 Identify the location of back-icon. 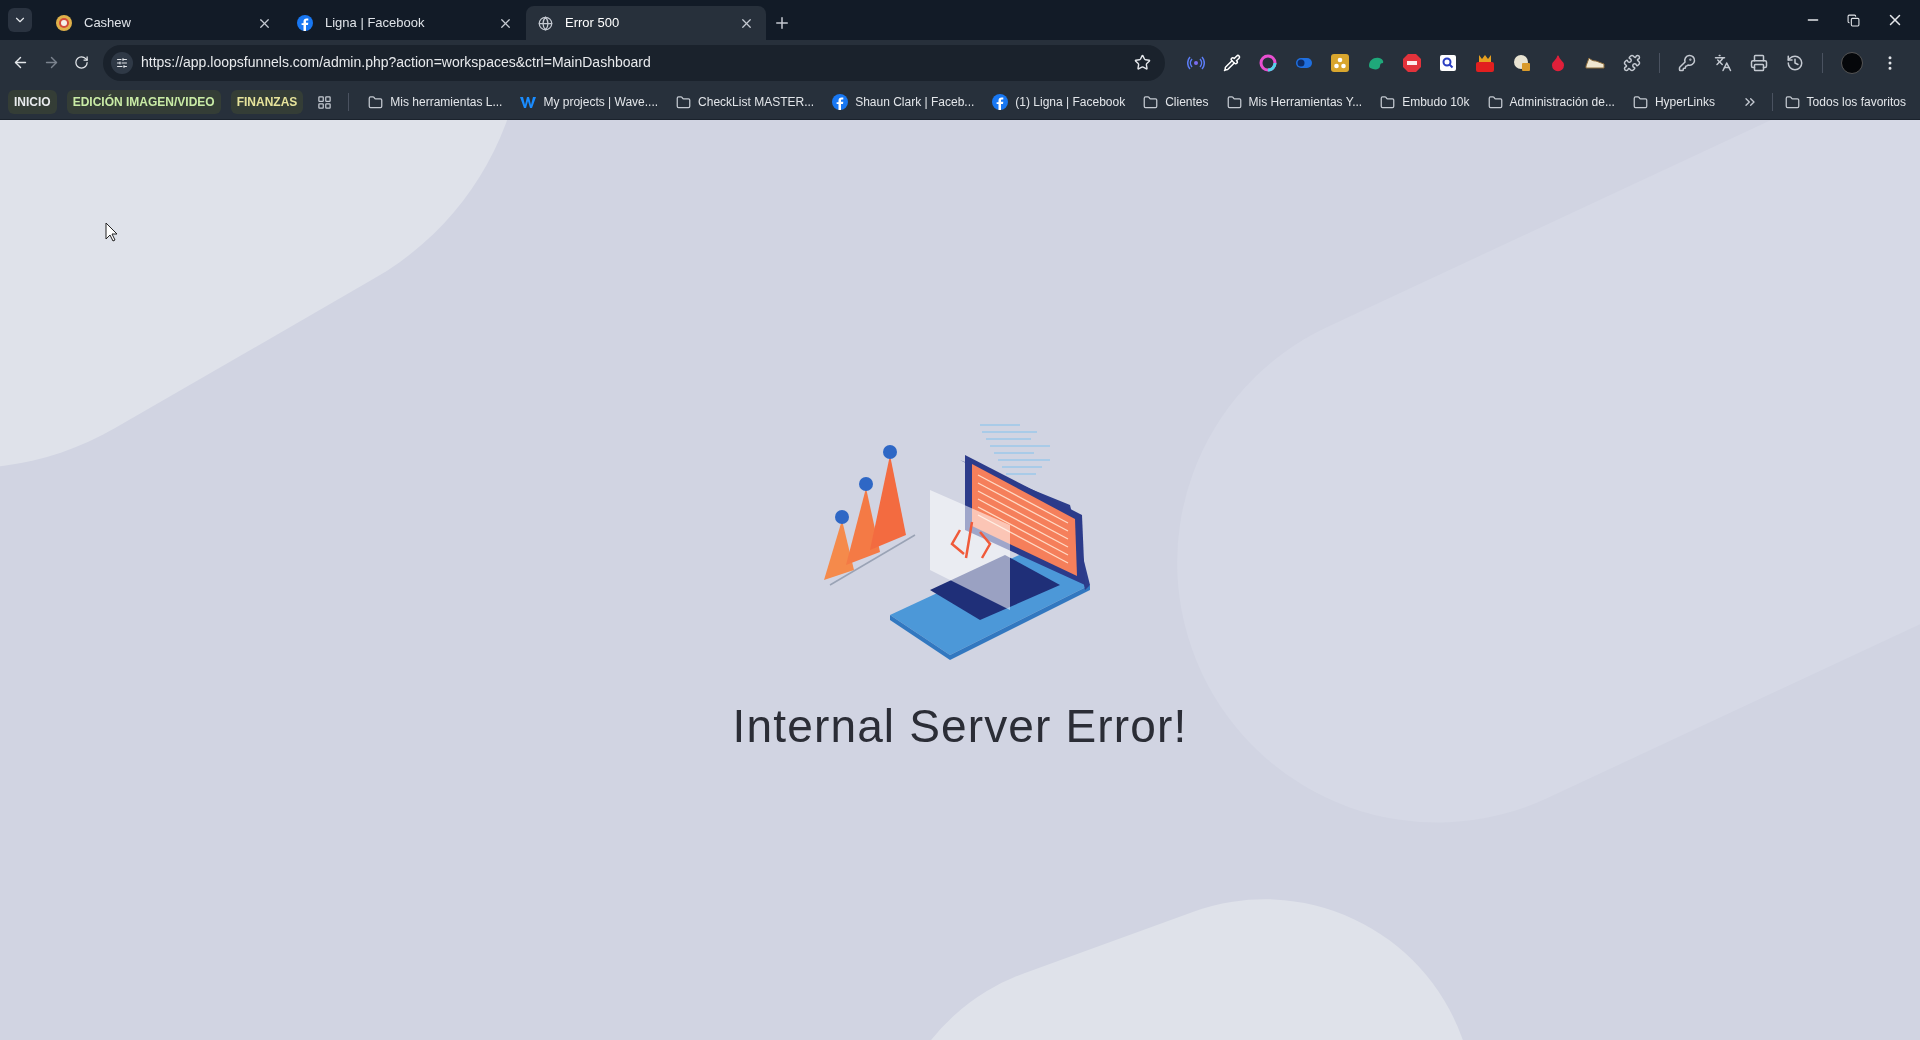
(20, 62).